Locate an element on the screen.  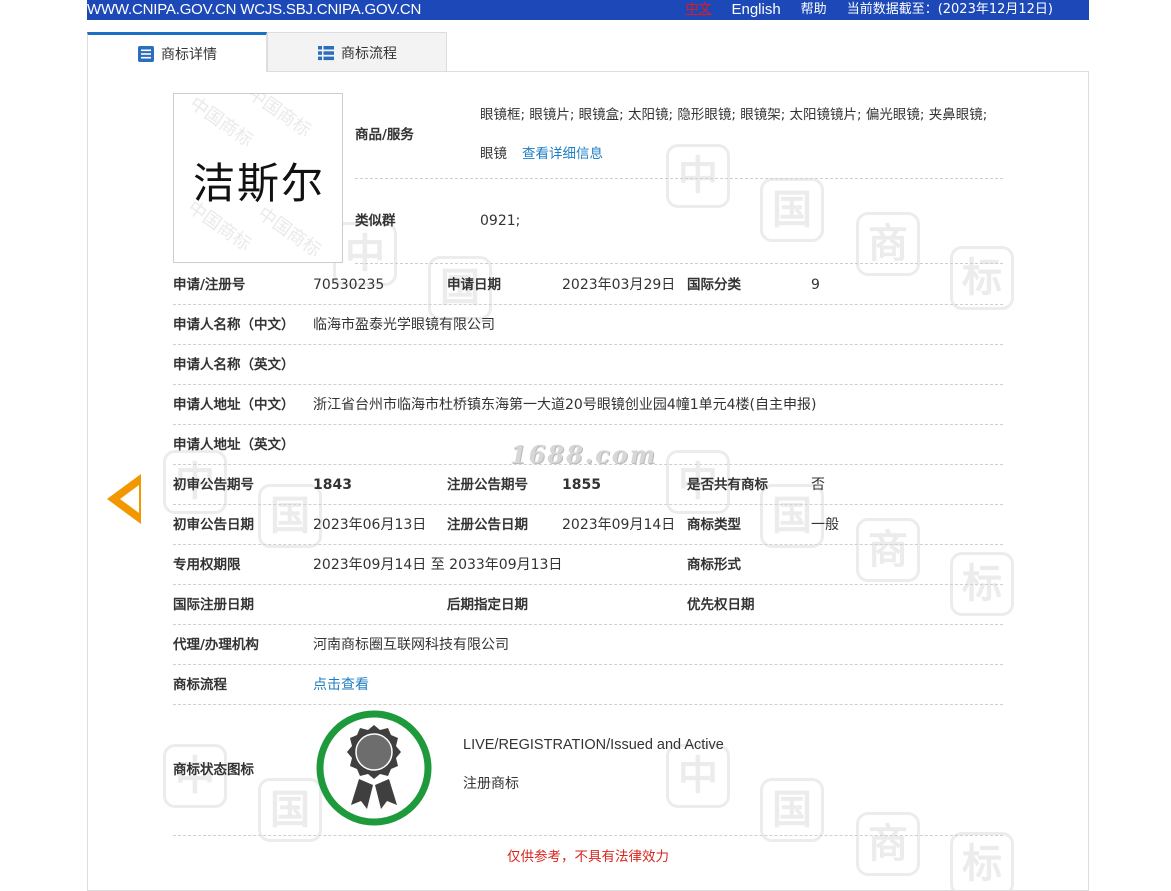
row-announcement-issue: 初审公告期号 1843 注册公告期号 1855 是否共有商标 否 is located at coordinates (588, 485).